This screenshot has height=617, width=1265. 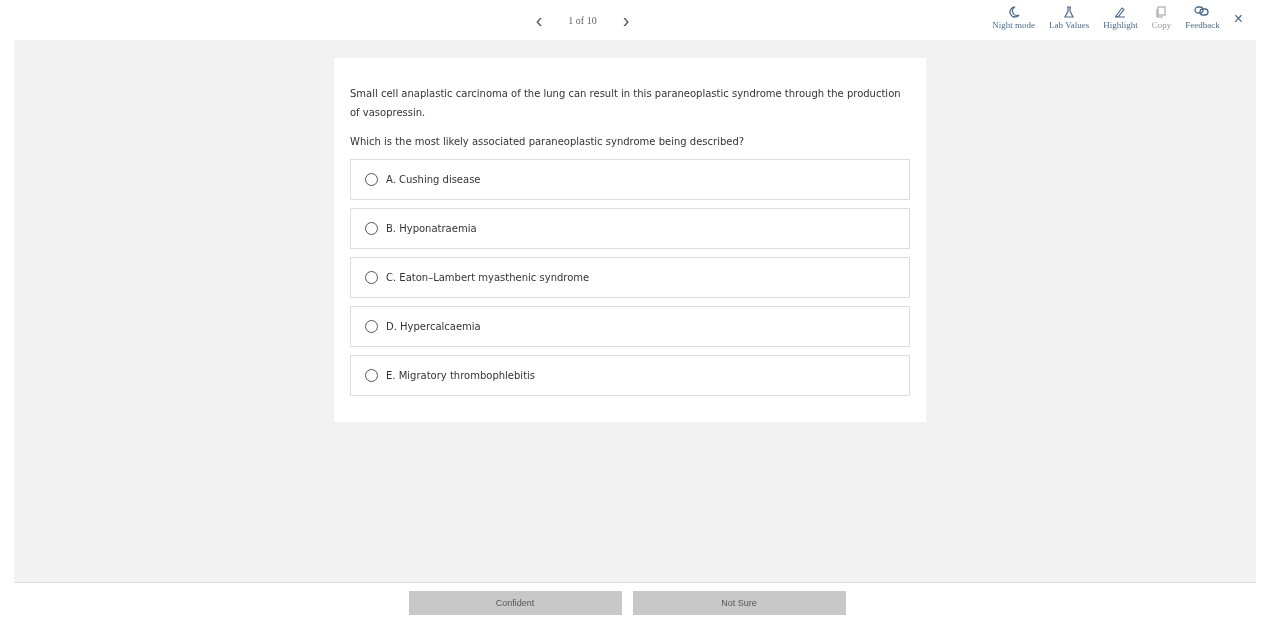 What do you see at coordinates (1069, 12) in the screenshot?
I see `flask-icon` at bounding box center [1069, 12].